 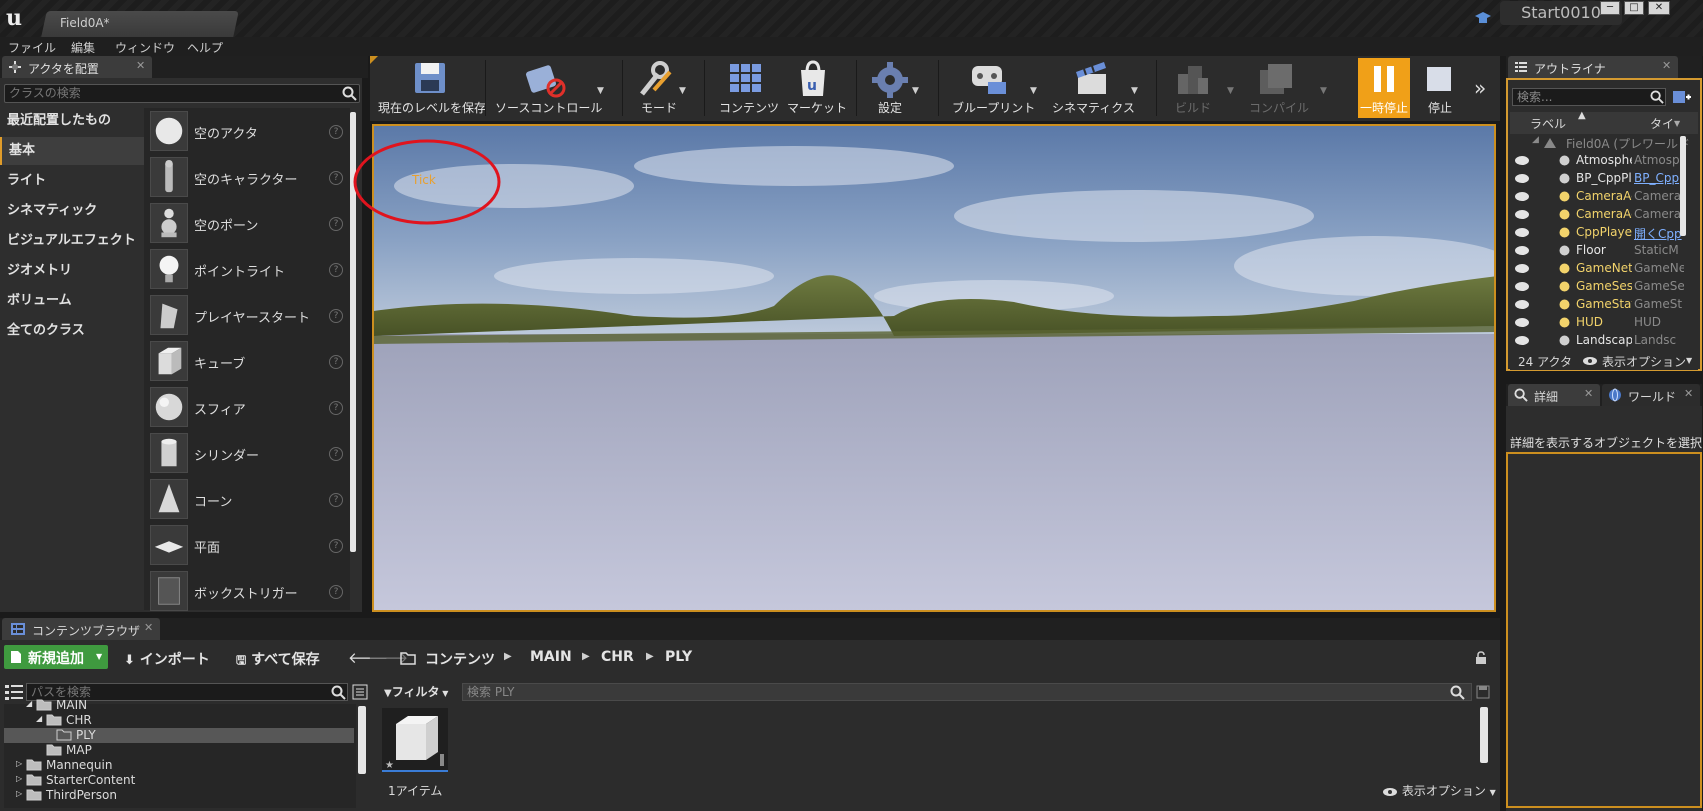 I want to click on actor-item-label: ボックストリガー, so click(x=246, y=592).